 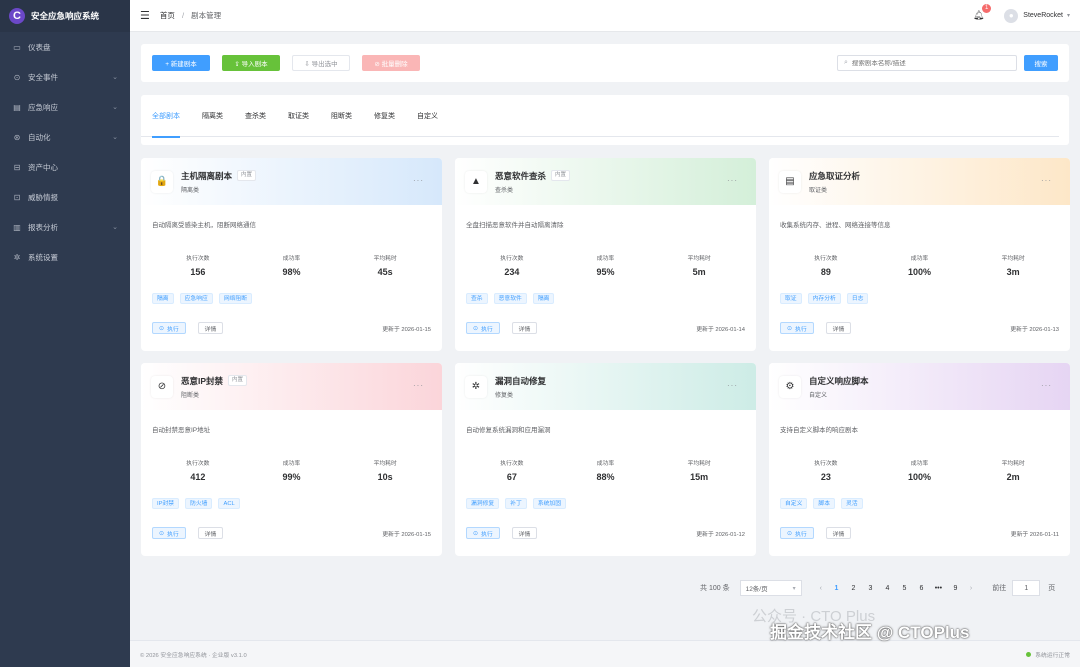 What do you see at coordinates (341, 116) in the screenshot?
I see `tab: 阻断类` at bounding box center [341, 116].